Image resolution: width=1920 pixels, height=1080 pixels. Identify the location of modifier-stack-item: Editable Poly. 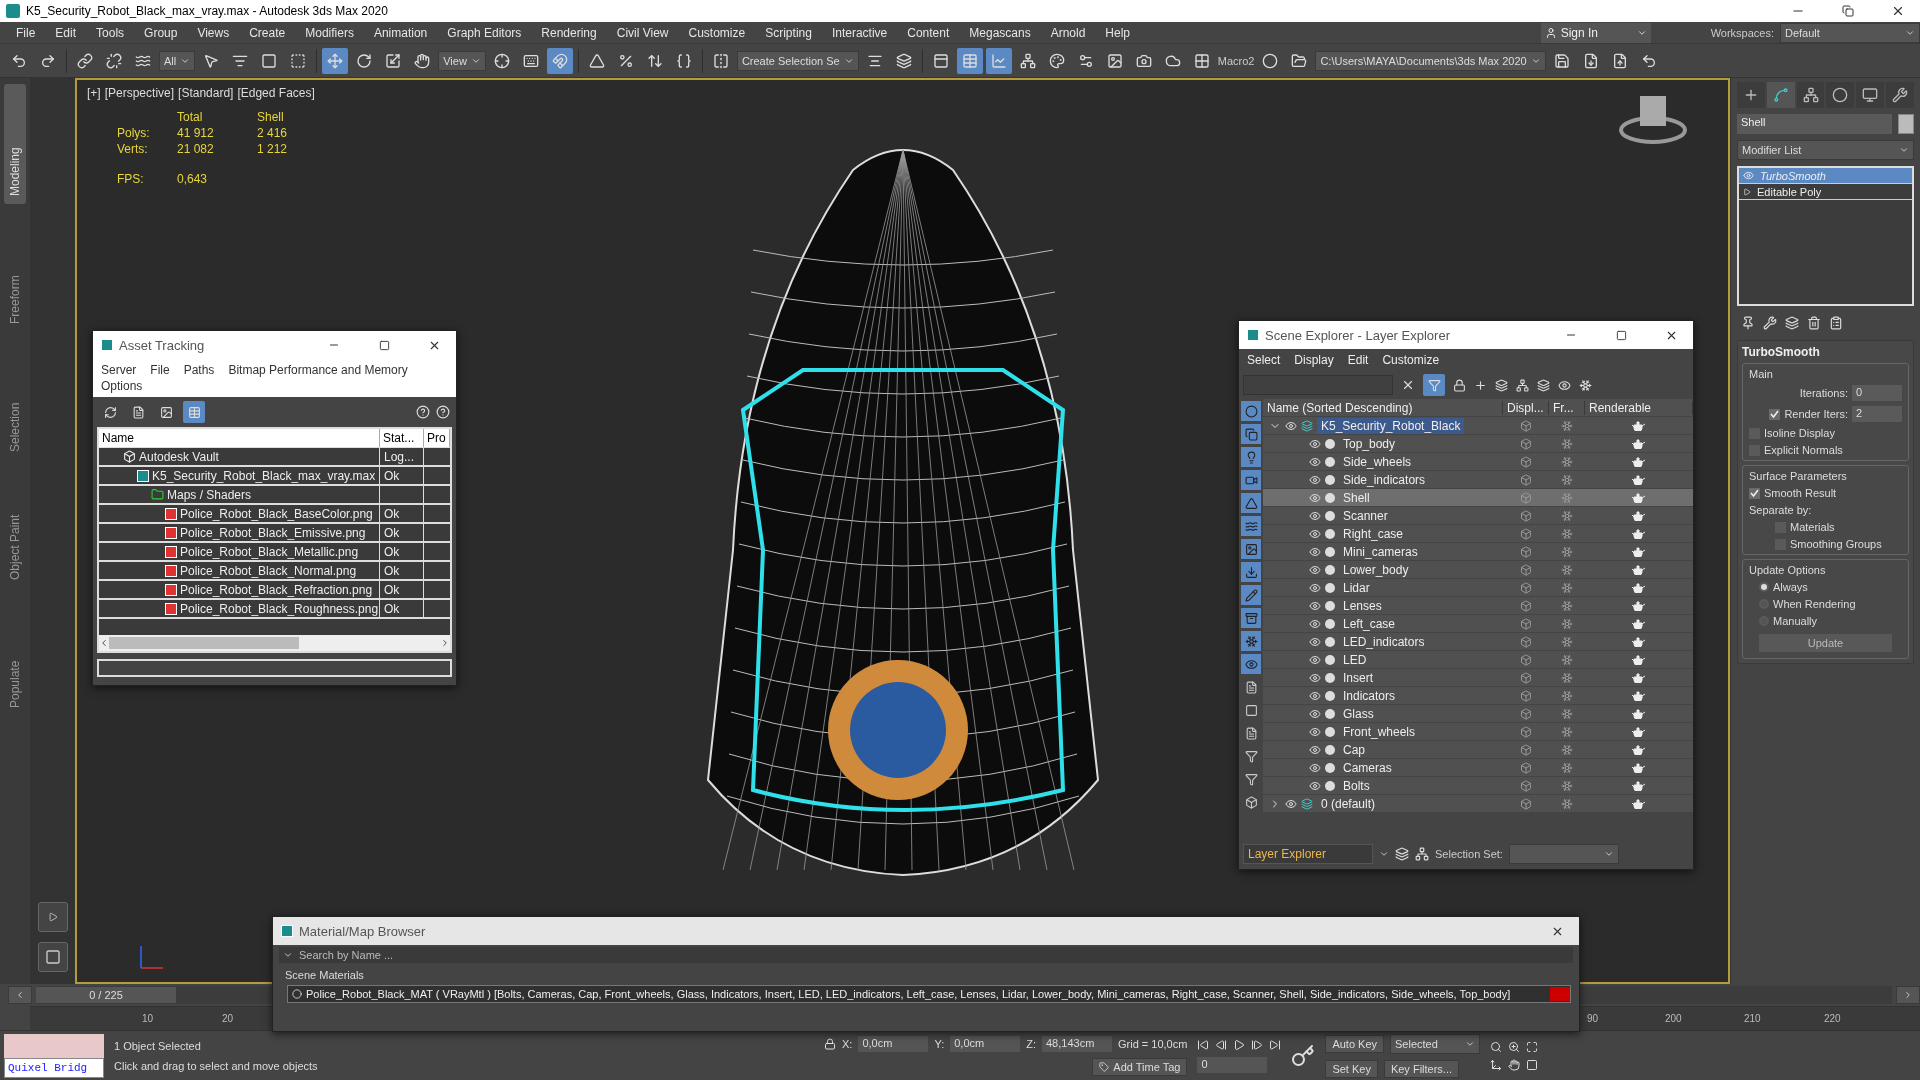
(1825, 192).